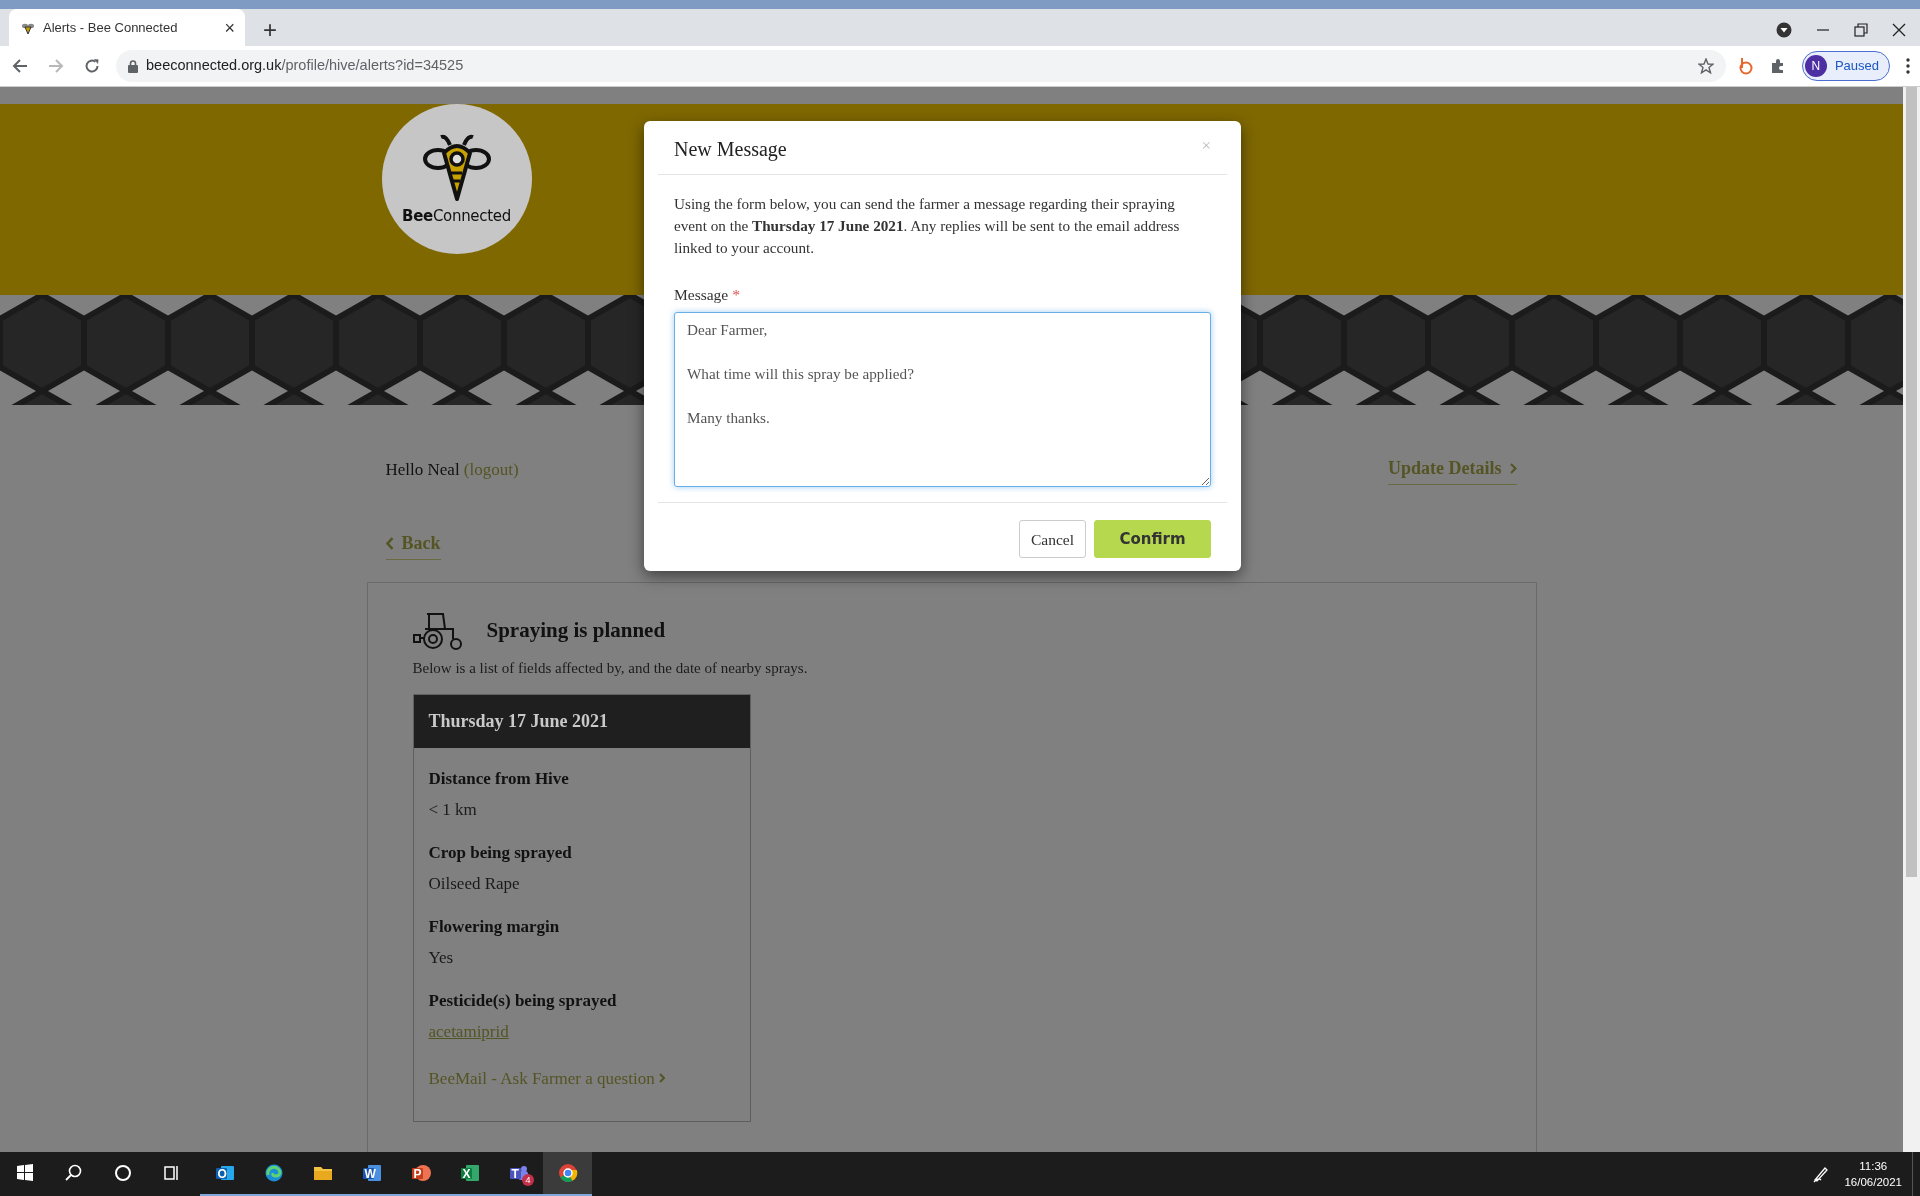 Image resolution: width=1920 pixels, height=1196 pixels. What do you see at coordinates (229, 27) in the screenshot?
I see `tab-close-button: ×` at bounding box center [229, 27].